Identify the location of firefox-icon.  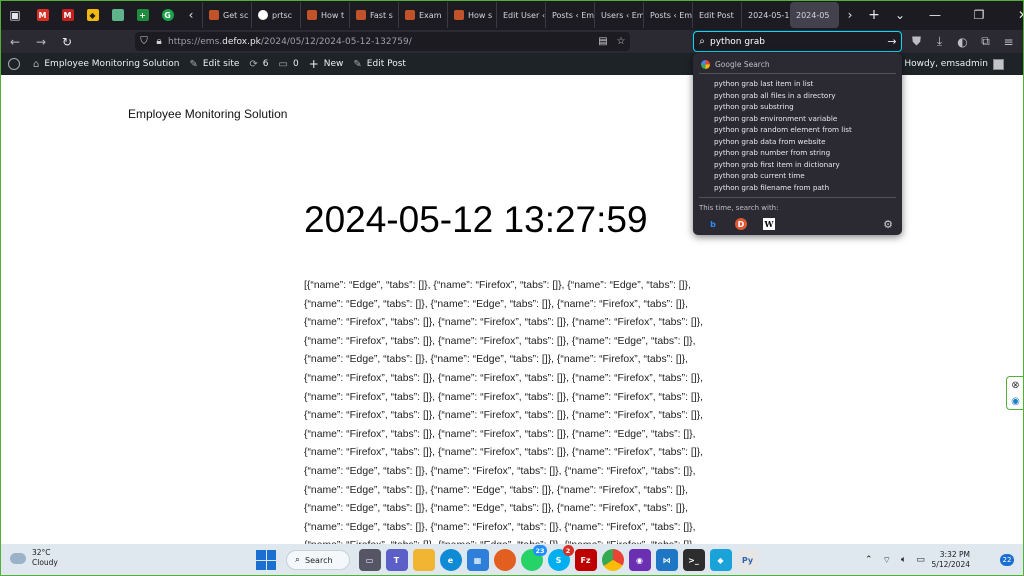
(504, 560).